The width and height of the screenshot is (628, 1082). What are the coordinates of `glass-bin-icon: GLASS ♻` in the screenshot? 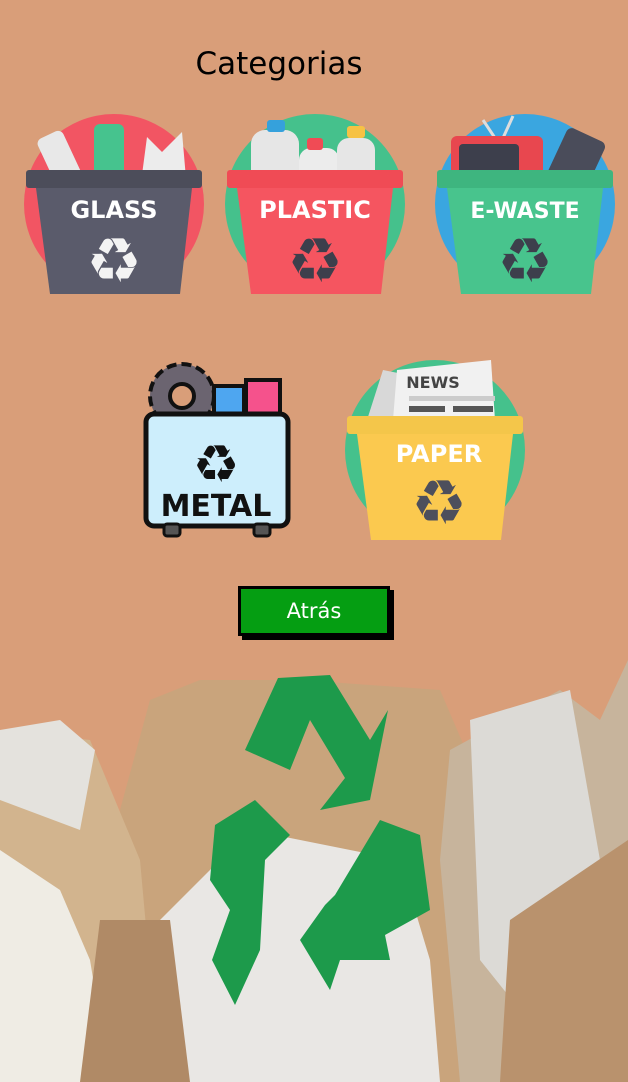 It's located at (114, 205).